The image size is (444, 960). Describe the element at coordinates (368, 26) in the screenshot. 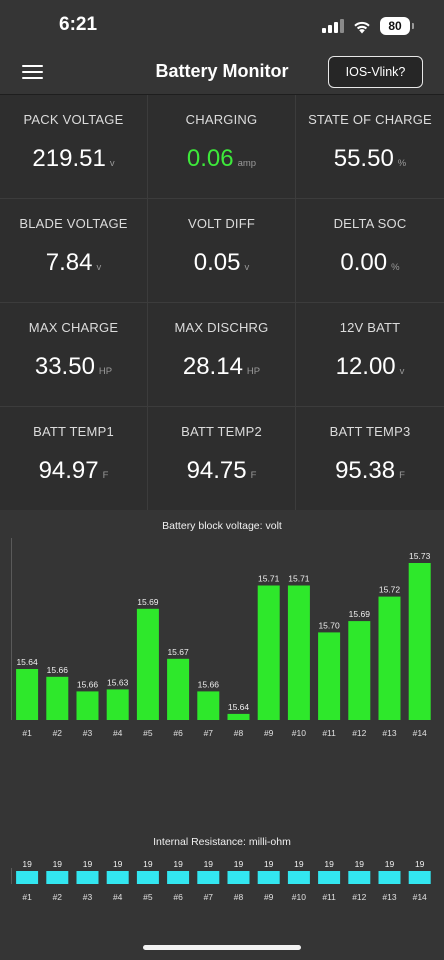

I see `status-icons: 80` at that location.